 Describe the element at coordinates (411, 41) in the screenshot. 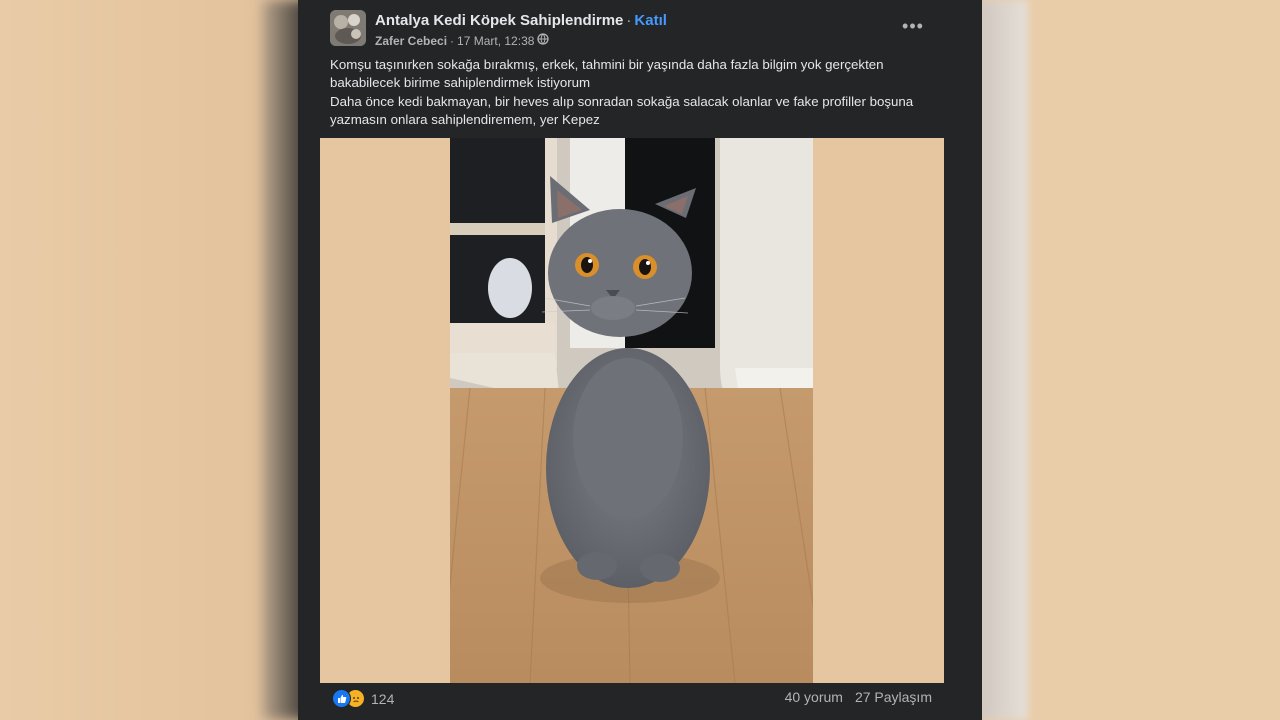

I see `author-link: Zafer Cebeci` at that location.